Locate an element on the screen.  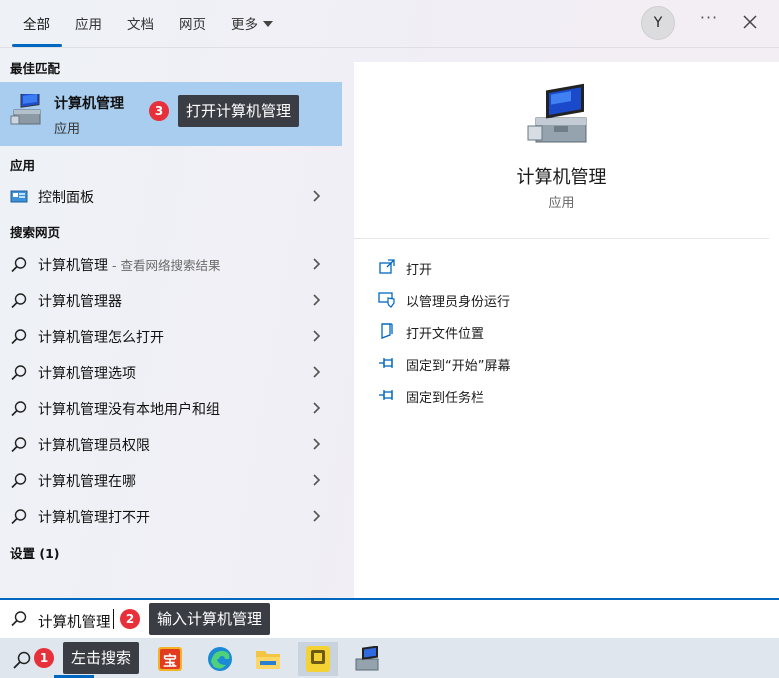
taskbar-app-edge is located at coordinates (220, 659).